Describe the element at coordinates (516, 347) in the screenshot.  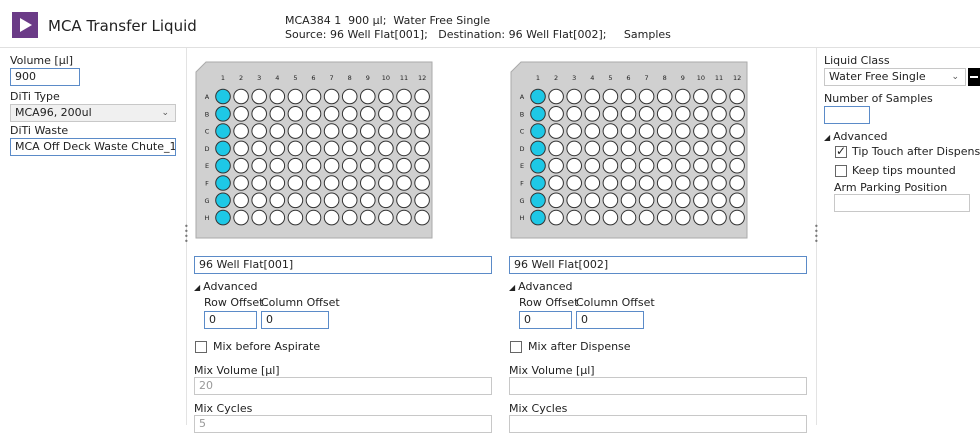
I see `mix-after-dispense-checkbox` at that location.